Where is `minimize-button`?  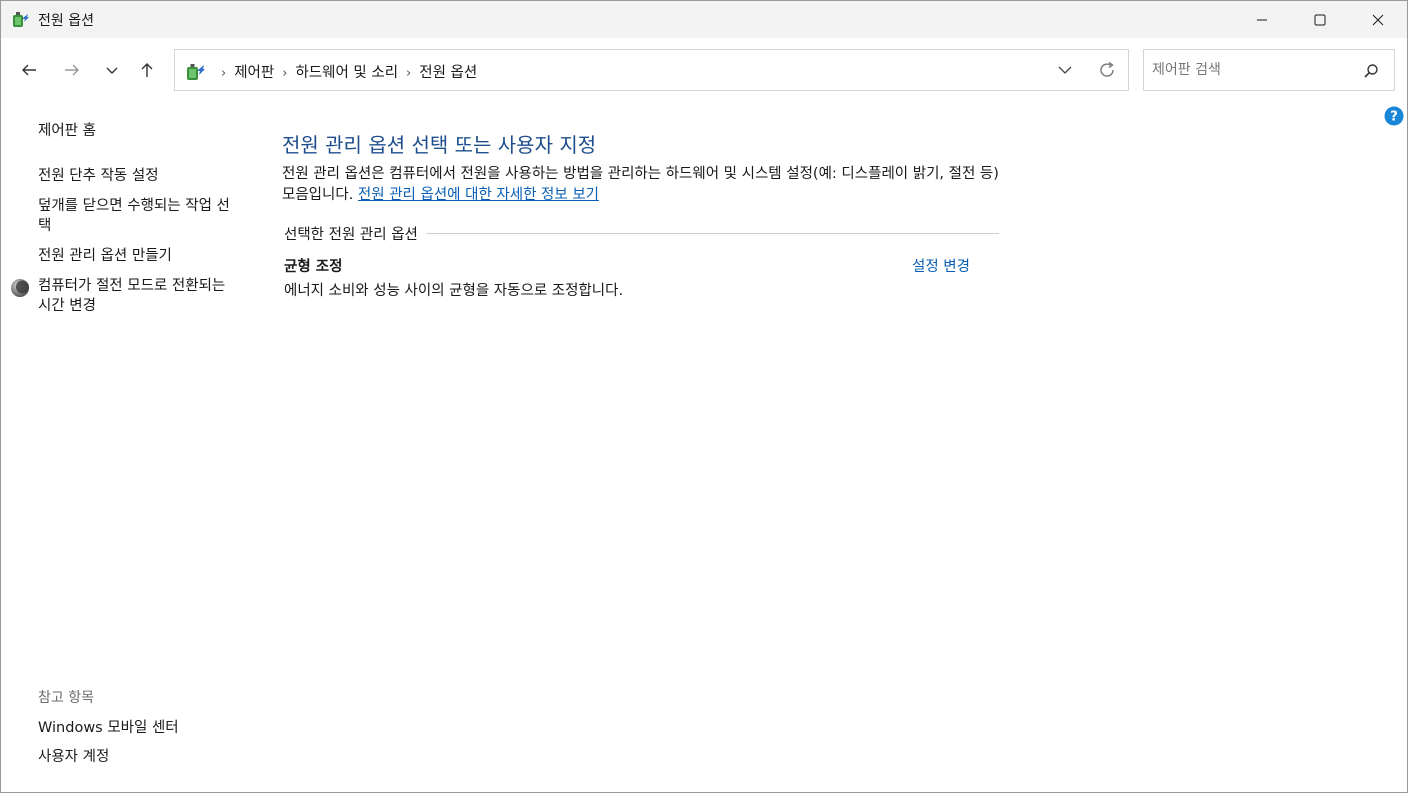
minimize-button is located at coordinates (1262, 19).